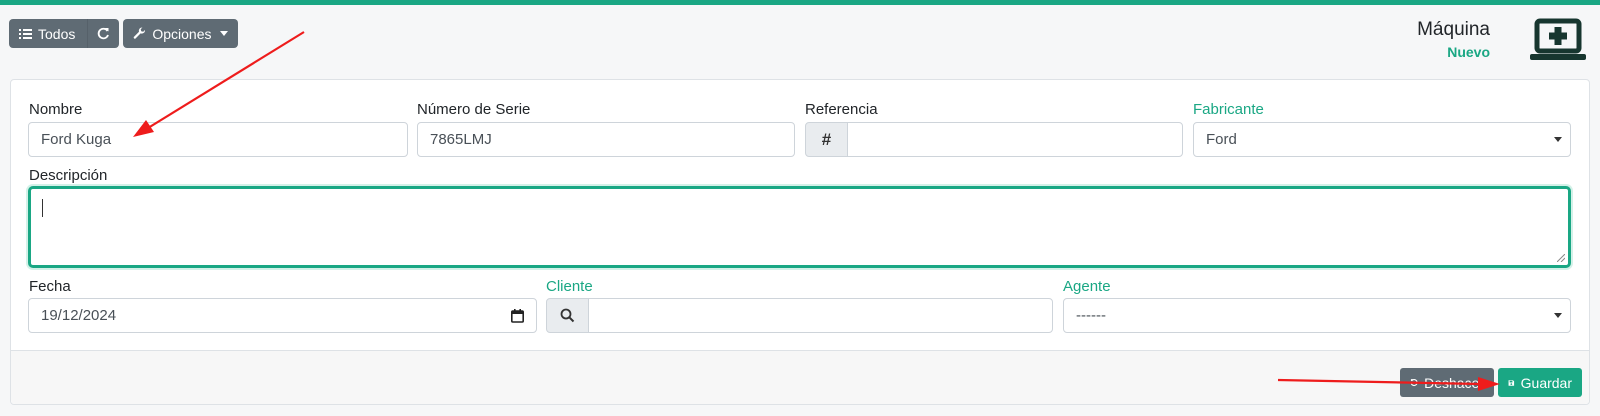 This screenshot has width=1600, height=416. I want to click on all-button-group: Todos, so click(64, 33).